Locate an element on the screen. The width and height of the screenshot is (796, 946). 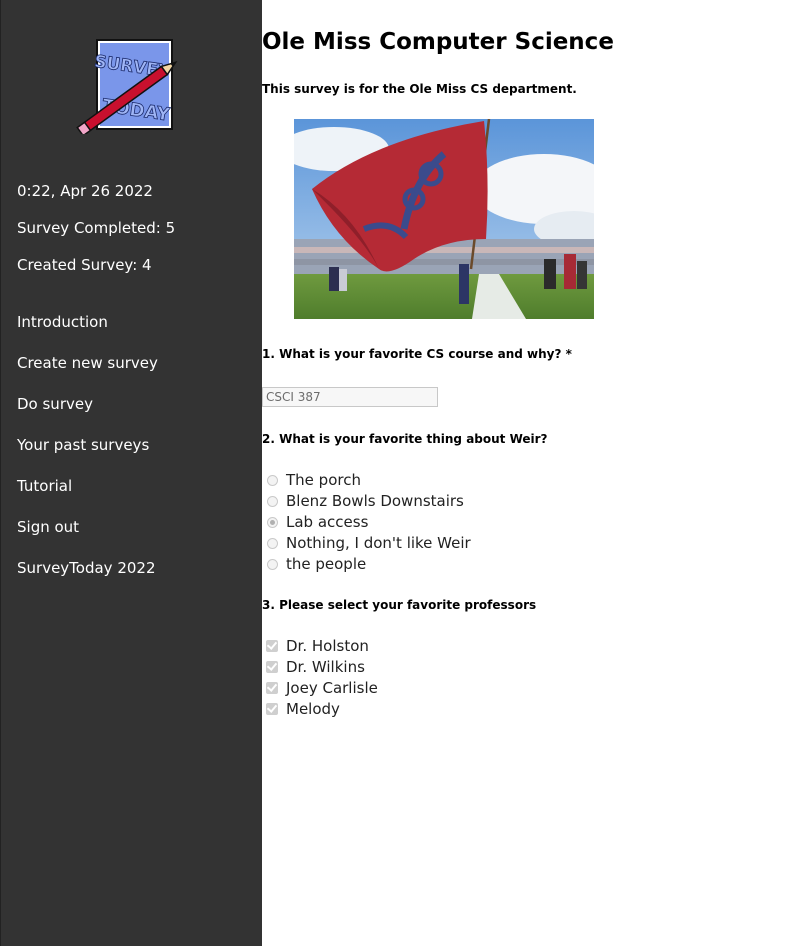
radio-option-the-people: the people is located at coordinates (314, 564).